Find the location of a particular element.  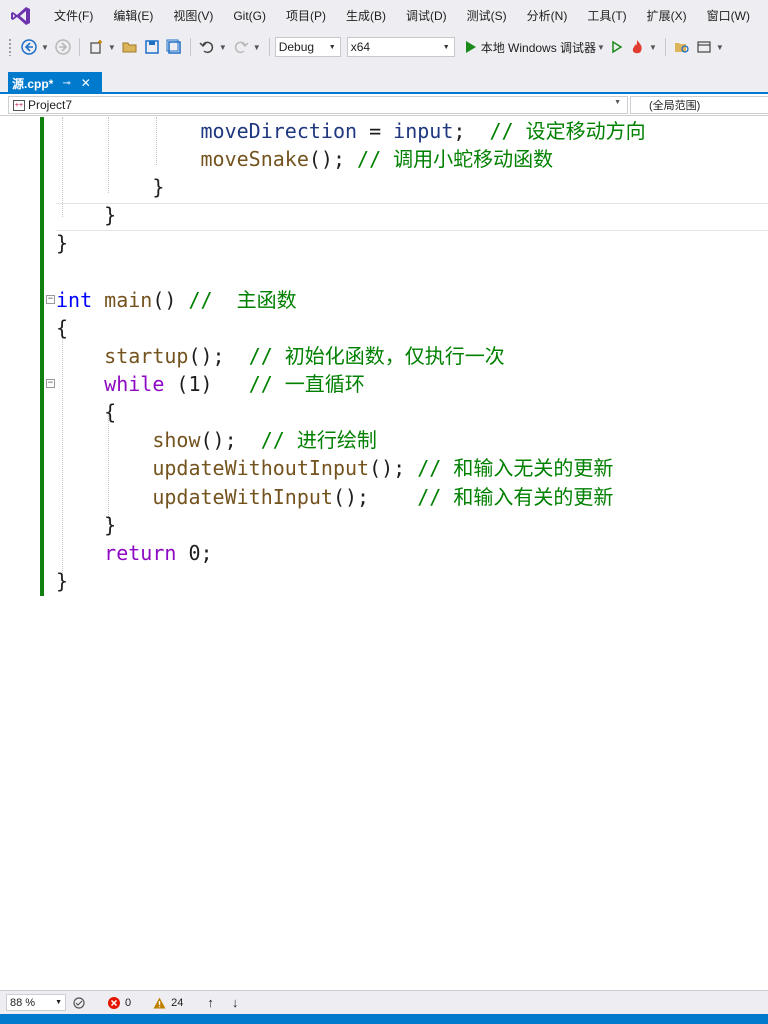

close-icon: ✕ is located at coordinates (86, 83).